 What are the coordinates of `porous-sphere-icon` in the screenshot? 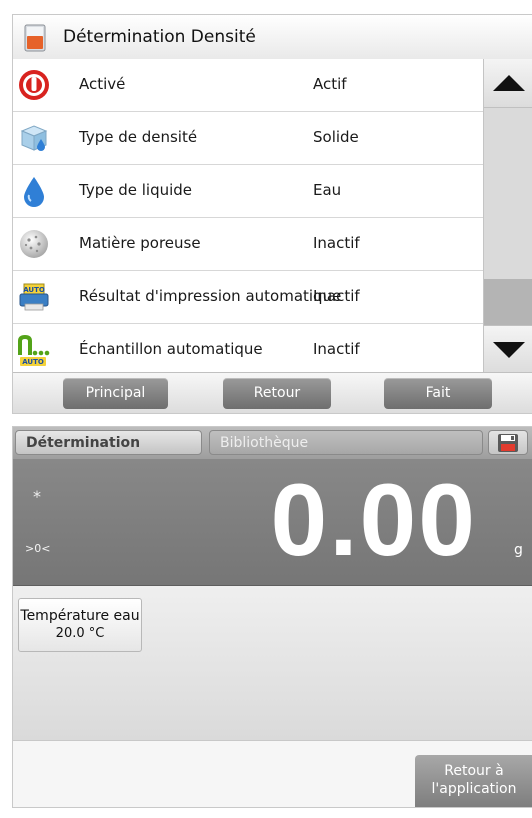 It's located at (34, 244).